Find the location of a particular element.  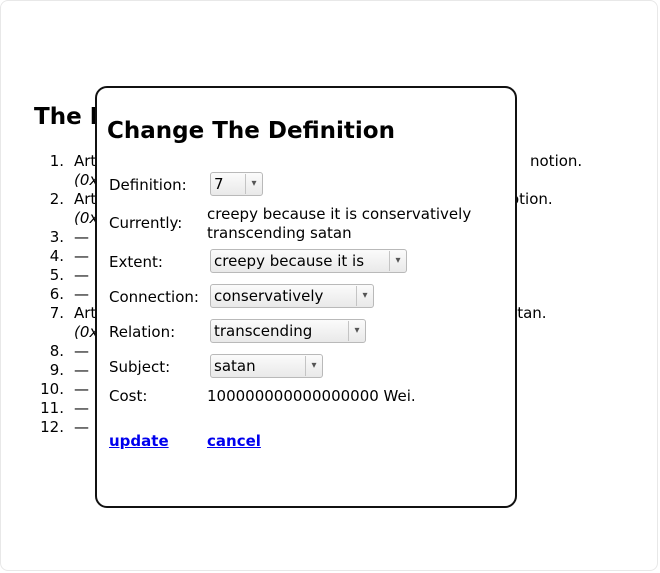

relation-select: transcending ▾ is located at coordinates (288, 331).